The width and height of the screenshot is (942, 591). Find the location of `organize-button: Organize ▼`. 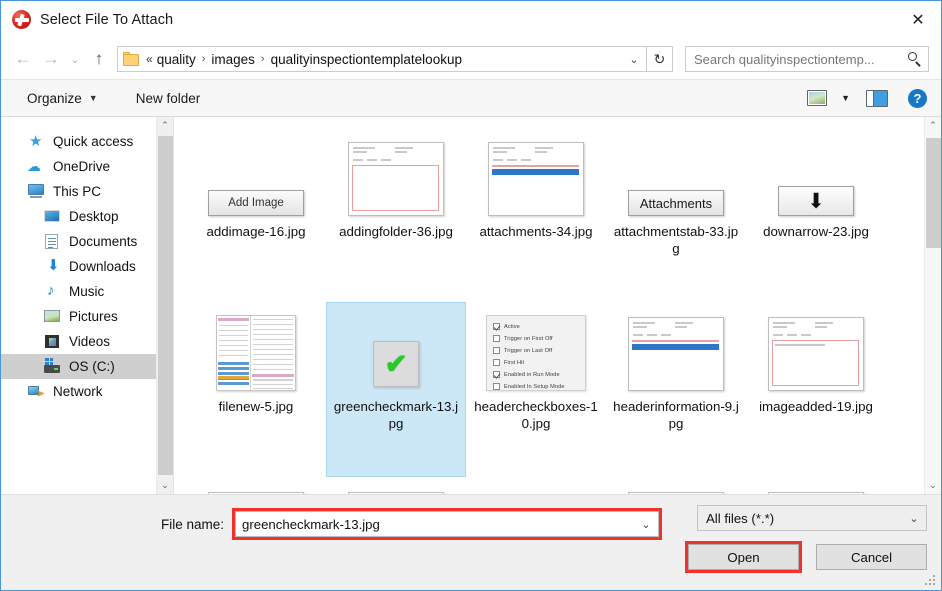

organize-button: Organize ▼ is located at coordinates (62, 98).